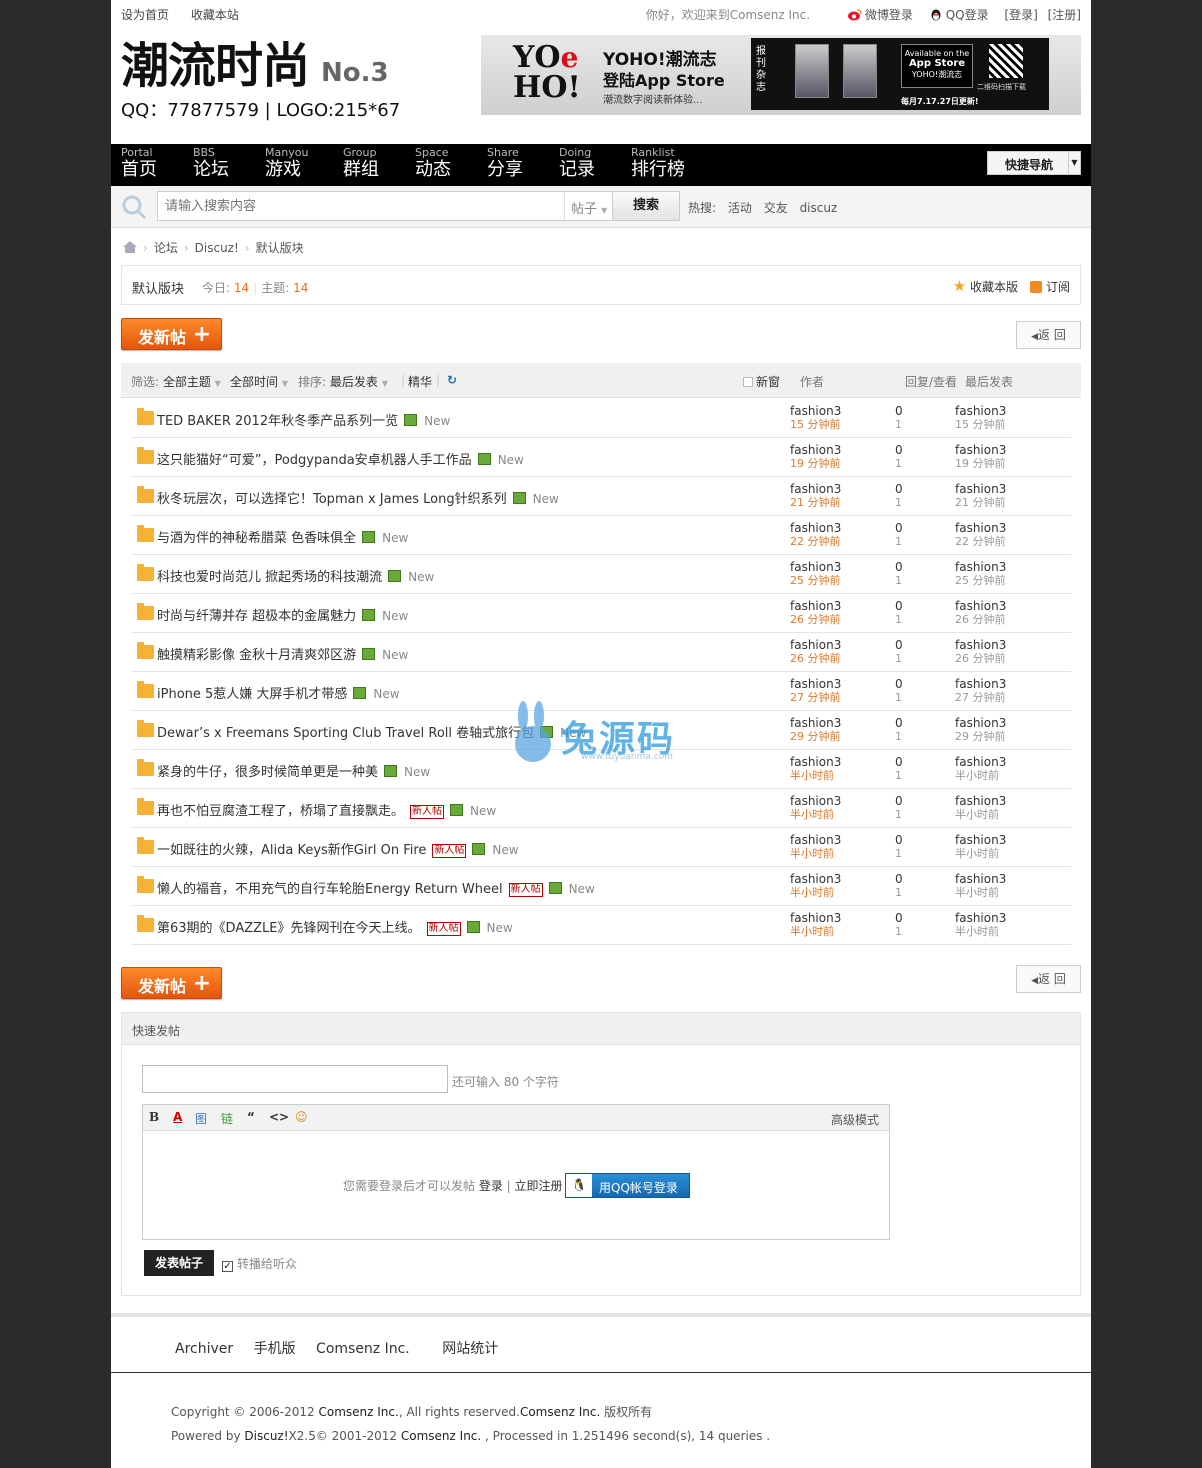 This screenshot has width=1202, height=1468. I want to click on weibo-login-link: 微博登录, so click(882, 15).